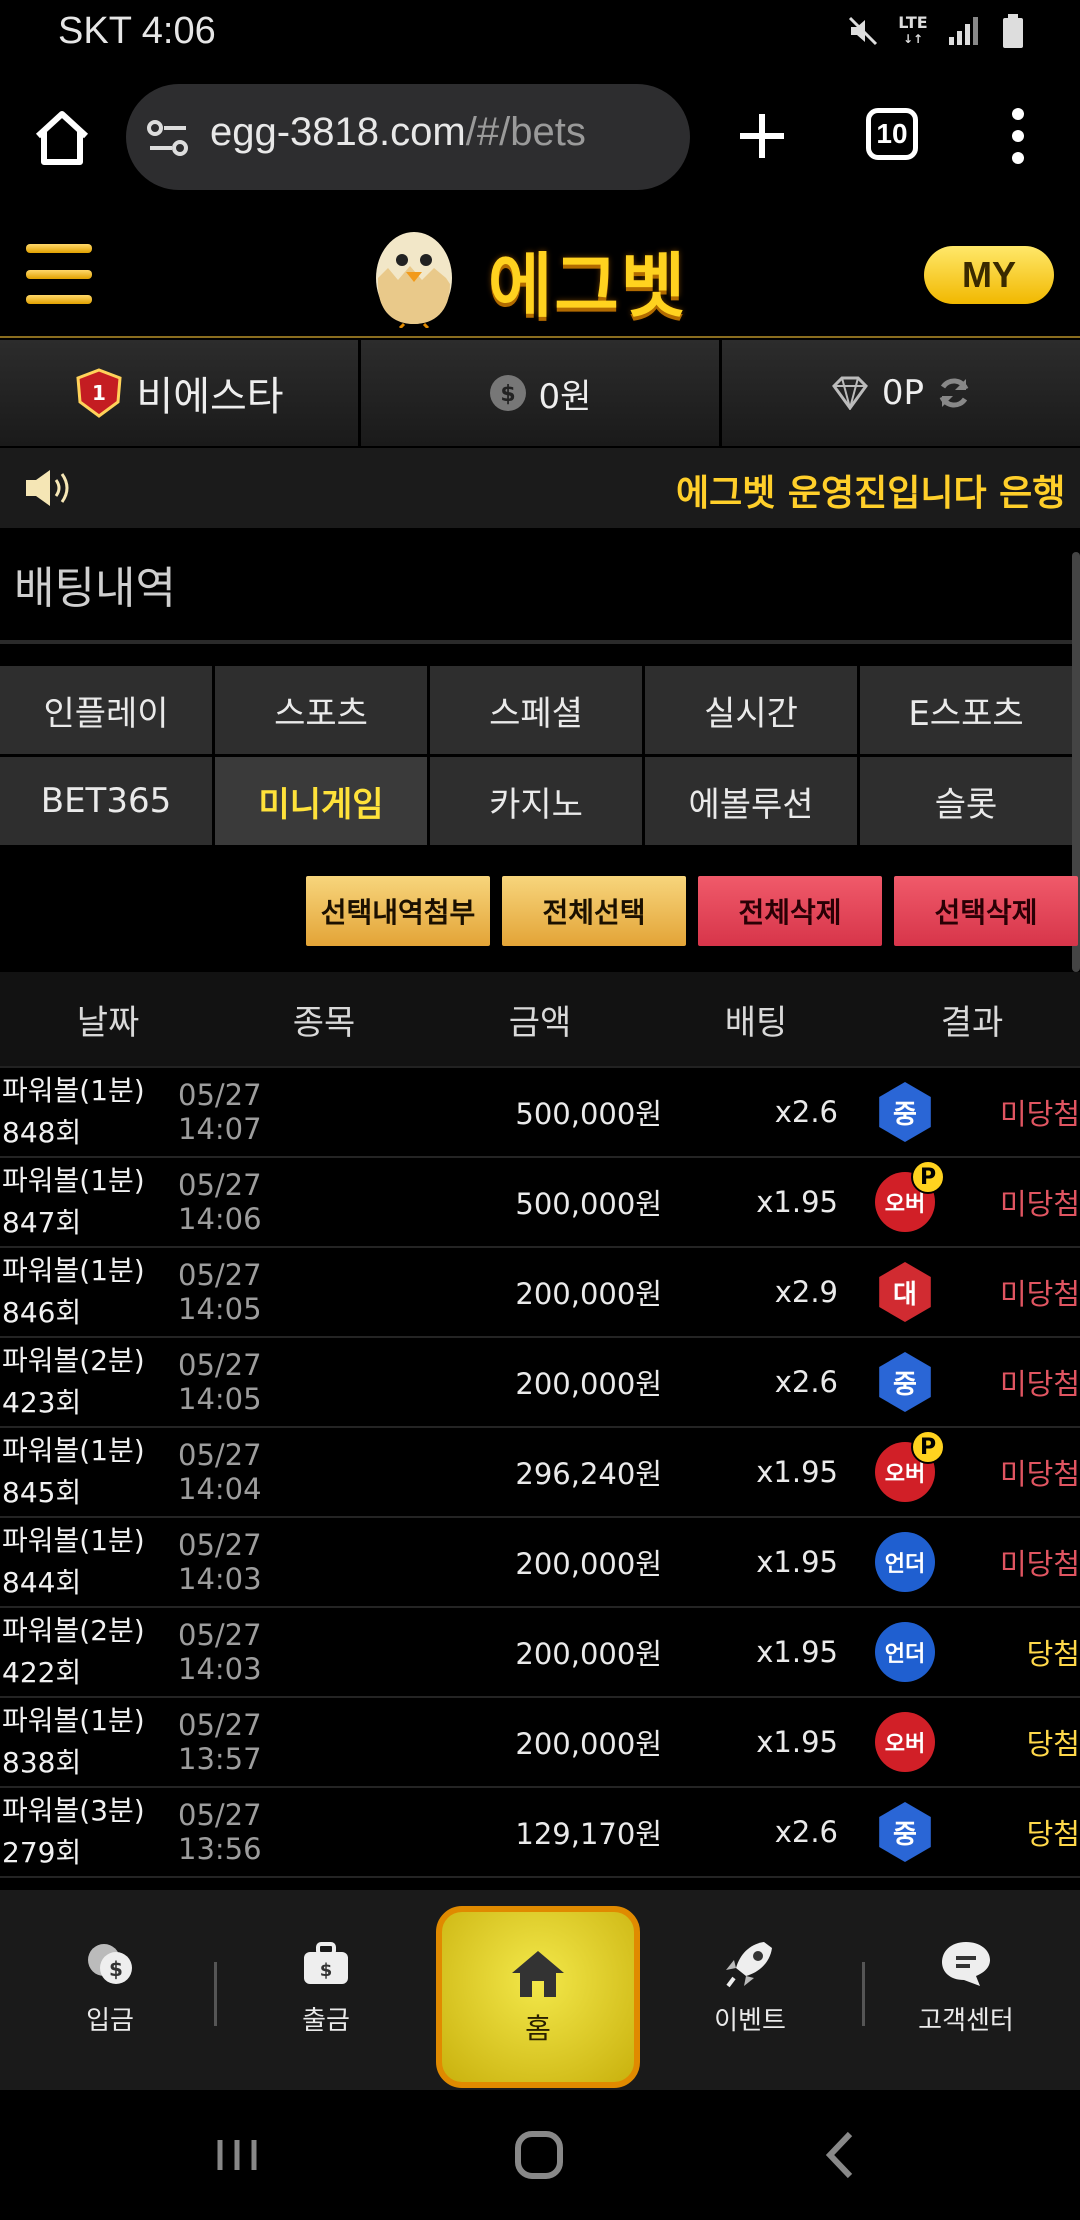  What do you see at coordinates (540, 1383) in the screenshot?
I see `table-row: 파워볼(2분) 423회 05/27 14:05 200,000원 x2.6 중 미당첨` at bounding box center [540, 1383].